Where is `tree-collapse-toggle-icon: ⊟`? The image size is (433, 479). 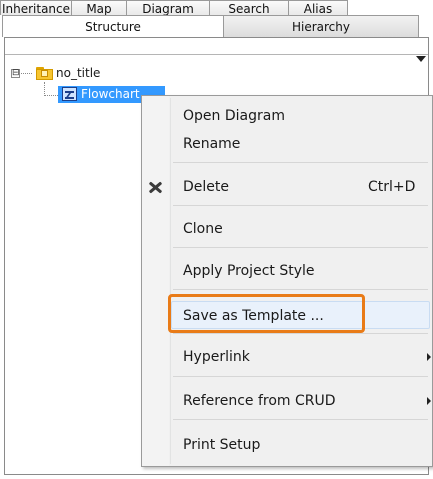
tree-collapse-toggle-icon: ⊟ is located at coordinates (15, 73).